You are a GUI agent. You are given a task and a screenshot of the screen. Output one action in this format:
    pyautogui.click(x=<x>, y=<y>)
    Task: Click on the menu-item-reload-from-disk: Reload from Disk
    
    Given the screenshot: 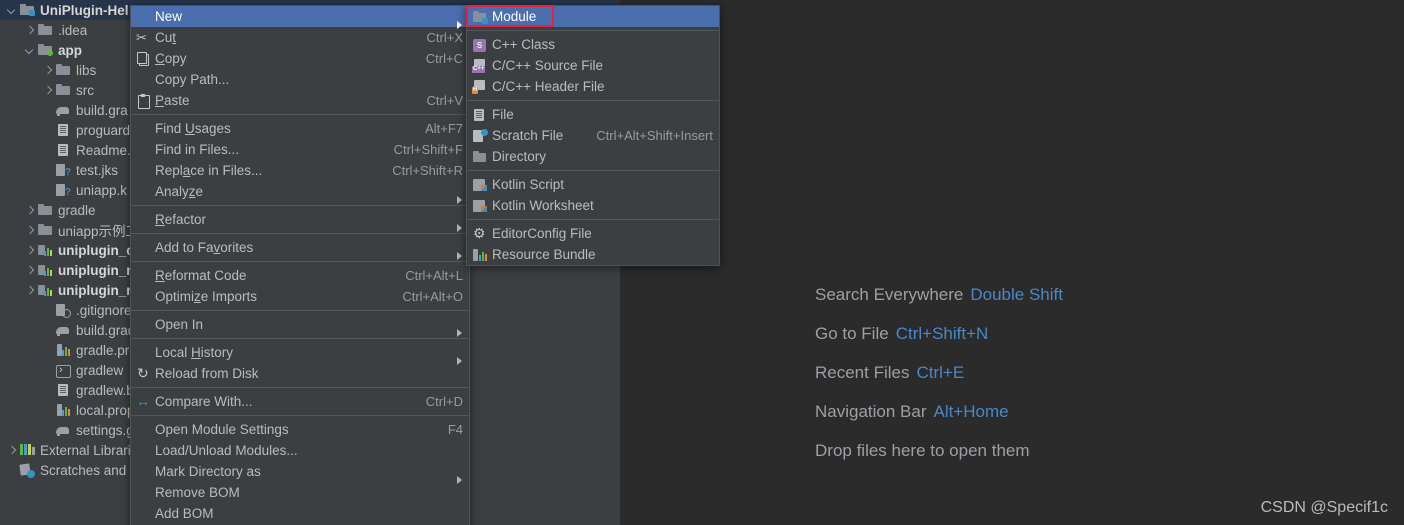 What is the action you would take?
    pyautogui.click(x=300, y=373)
    